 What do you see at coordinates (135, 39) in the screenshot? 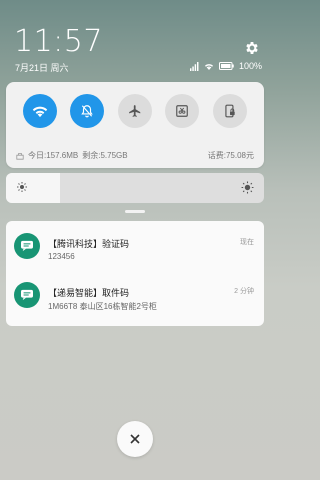
I see `status-bar: 11:57 7月21日 周六 100%` at bounding box center [135, 39].